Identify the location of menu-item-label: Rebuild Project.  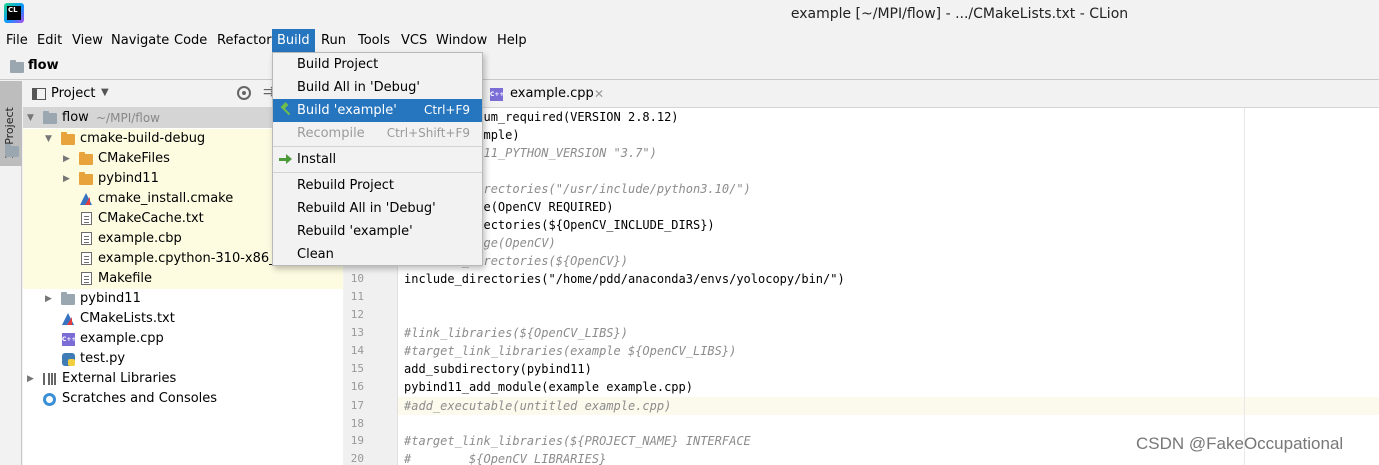
(346, 185).